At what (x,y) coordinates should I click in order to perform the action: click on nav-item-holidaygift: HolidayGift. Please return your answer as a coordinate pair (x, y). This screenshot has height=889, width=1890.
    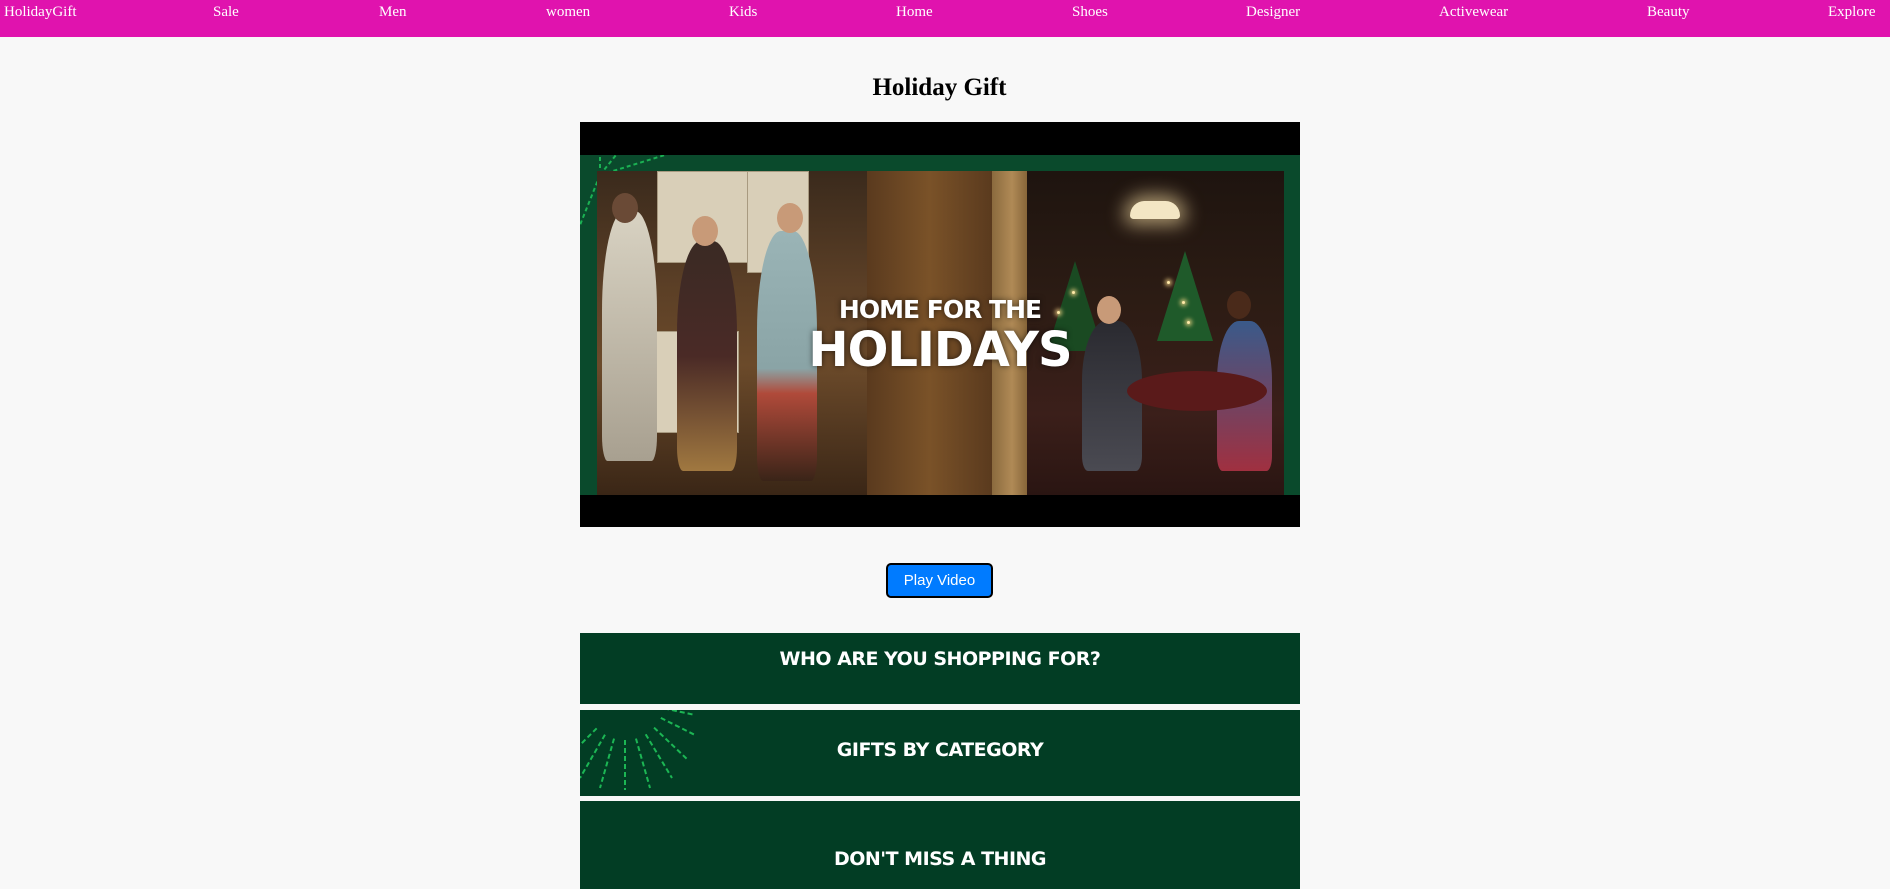
    Looking at the image, I should click on (40, 12).